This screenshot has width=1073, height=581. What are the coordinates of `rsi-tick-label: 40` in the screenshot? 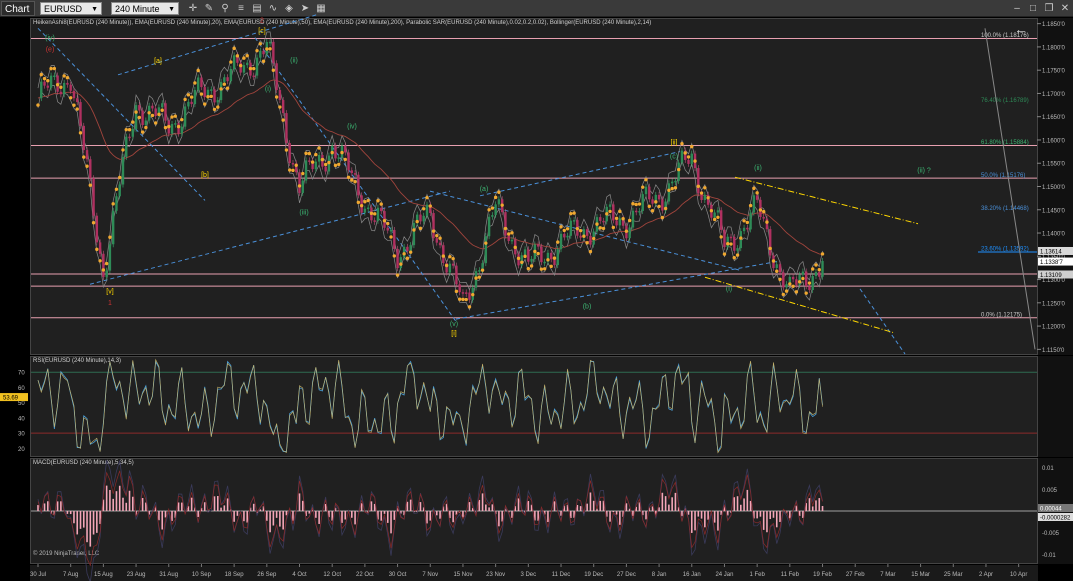 It's located at (21, 419).